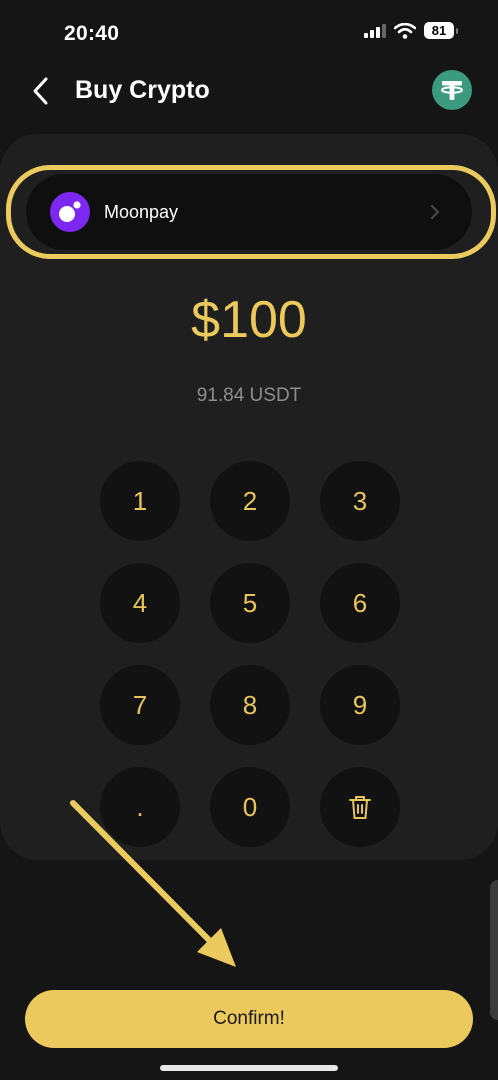  What do you see at coordinates (140, 705) in the screenshot?
I see `key-7: 7` at bounding box center [140, 705].